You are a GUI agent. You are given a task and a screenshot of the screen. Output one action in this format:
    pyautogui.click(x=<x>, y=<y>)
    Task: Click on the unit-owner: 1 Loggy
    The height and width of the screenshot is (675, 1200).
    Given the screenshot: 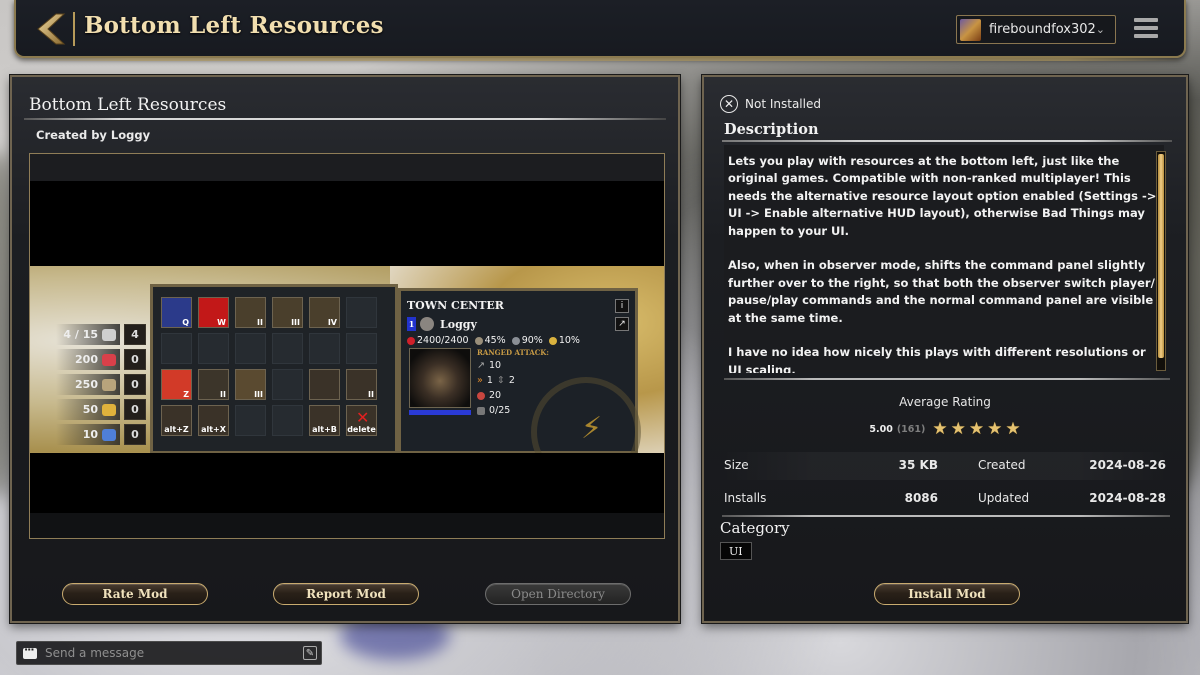 What is the action you would take?
    pyautogui.click(x=442, y=324)
    